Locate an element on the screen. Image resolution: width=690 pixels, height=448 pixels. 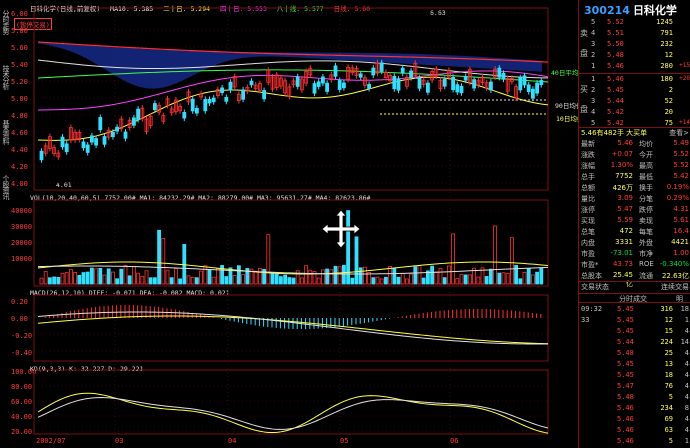
tick-row: 5.46 69 4 is located at coordinates (634, 419).